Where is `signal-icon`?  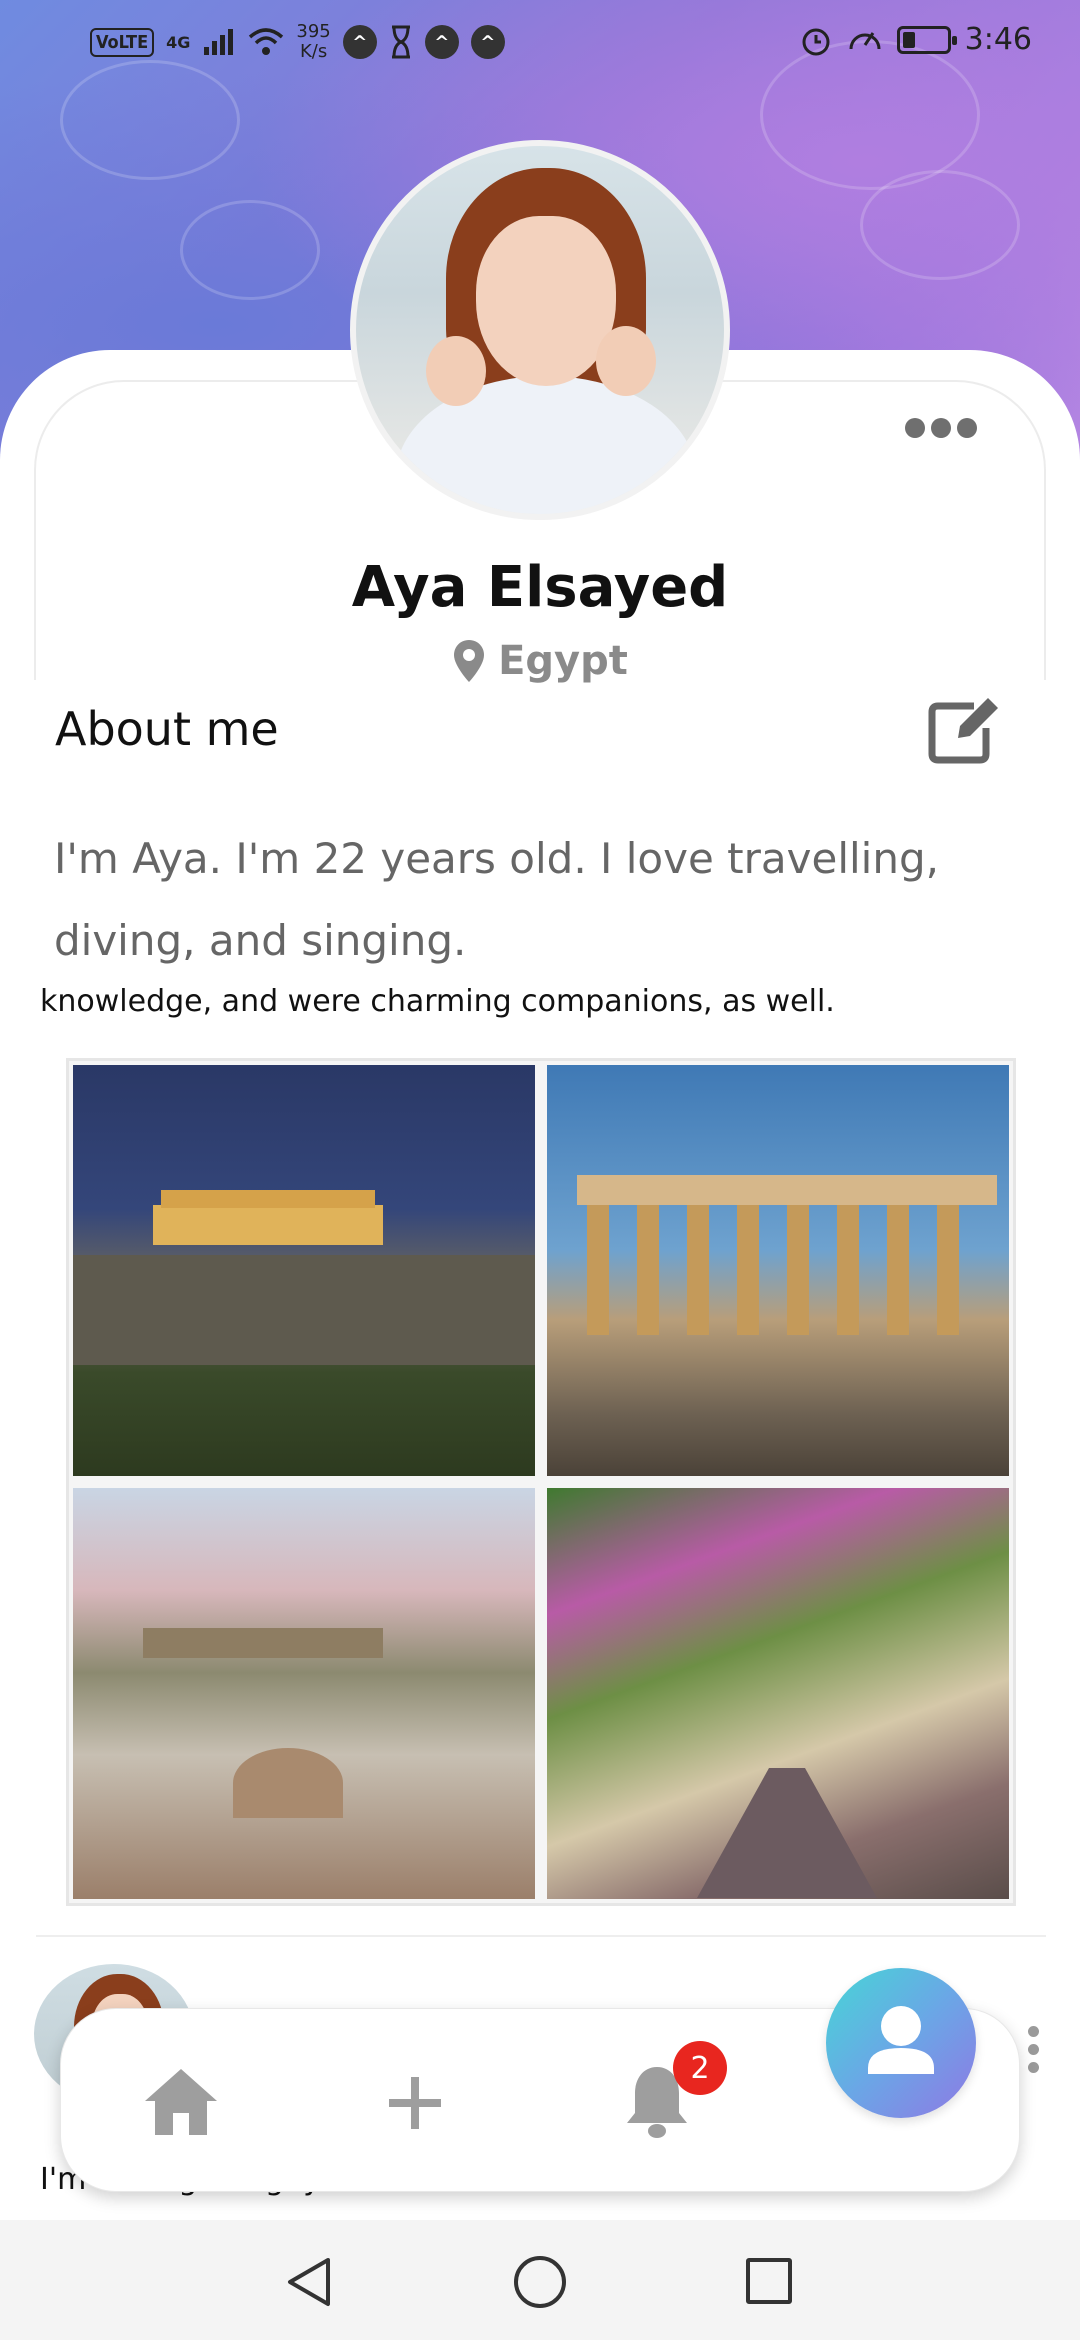
signal-icon is located at coordinates (219, 42).